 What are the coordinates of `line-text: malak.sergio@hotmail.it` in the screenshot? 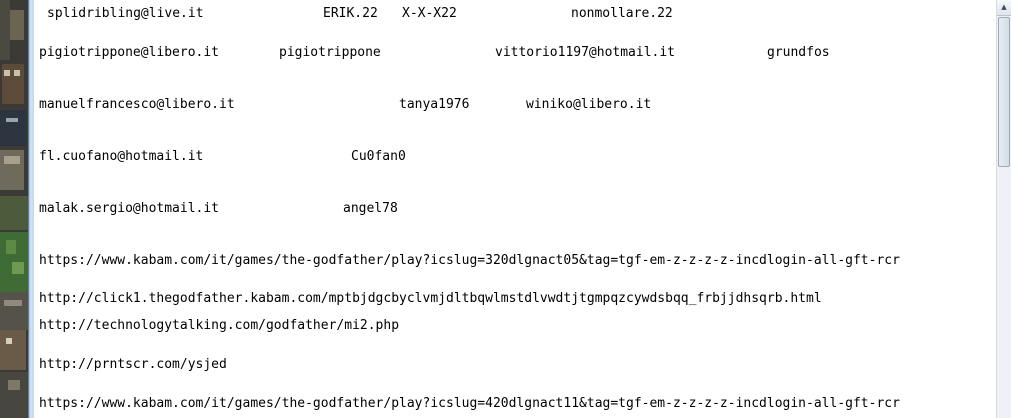 It's located at (129, 208).